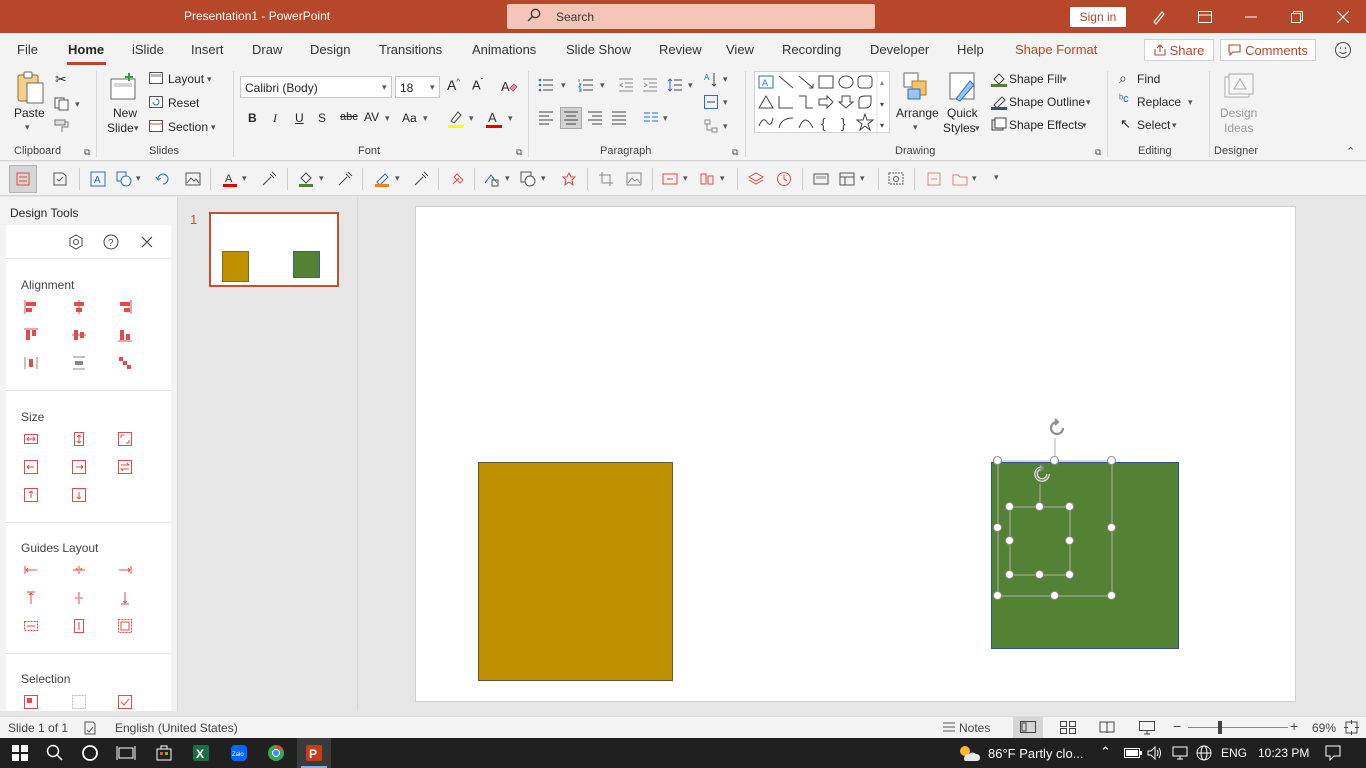  Describe the element at coordinates (1179, 50) in the screenshot. I see `share-button: Share` at that location.